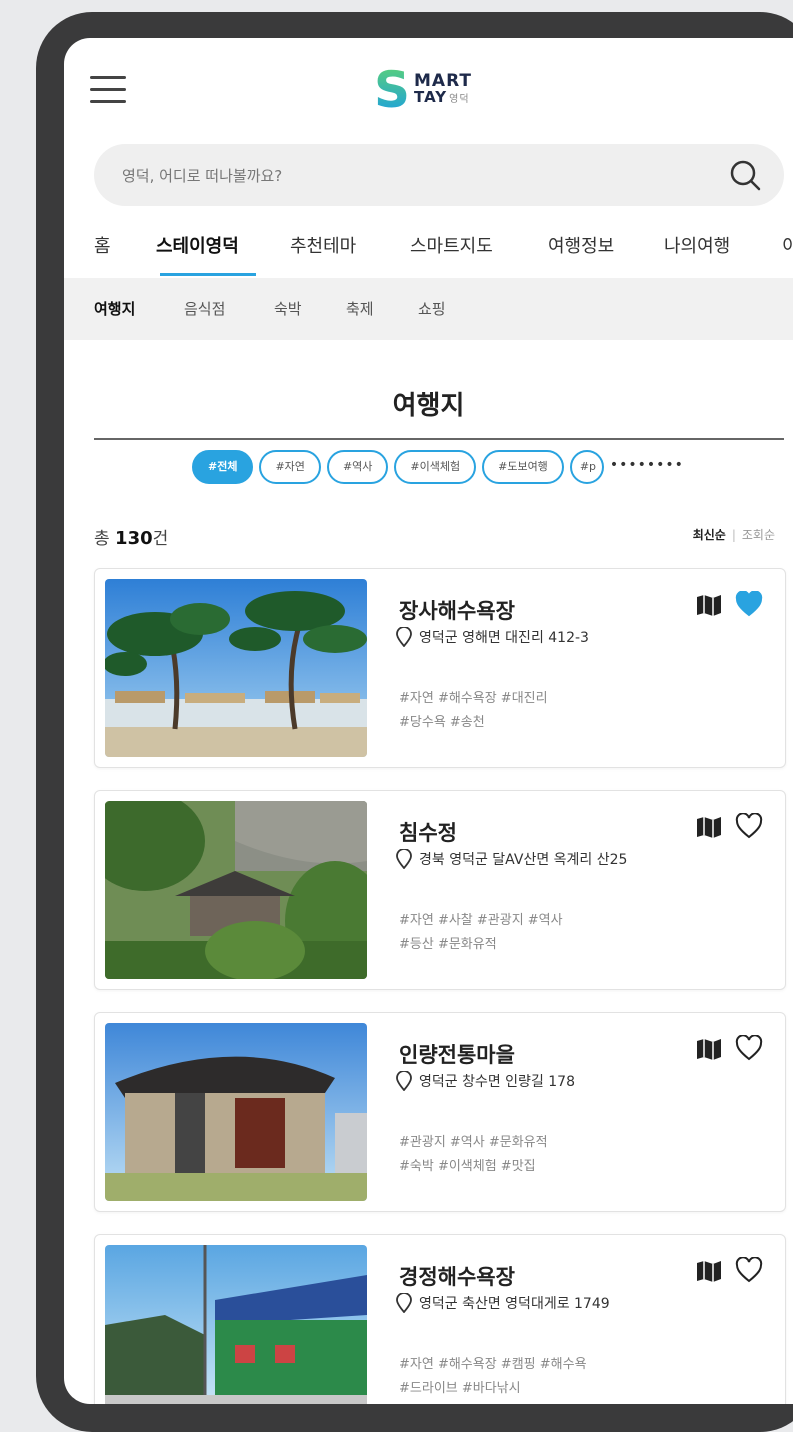 The width and height of the screenshot is (793, 1432). Describe the element at coordinates (787, 245) in the screenshot. I see `tab-more: 이` at that location.